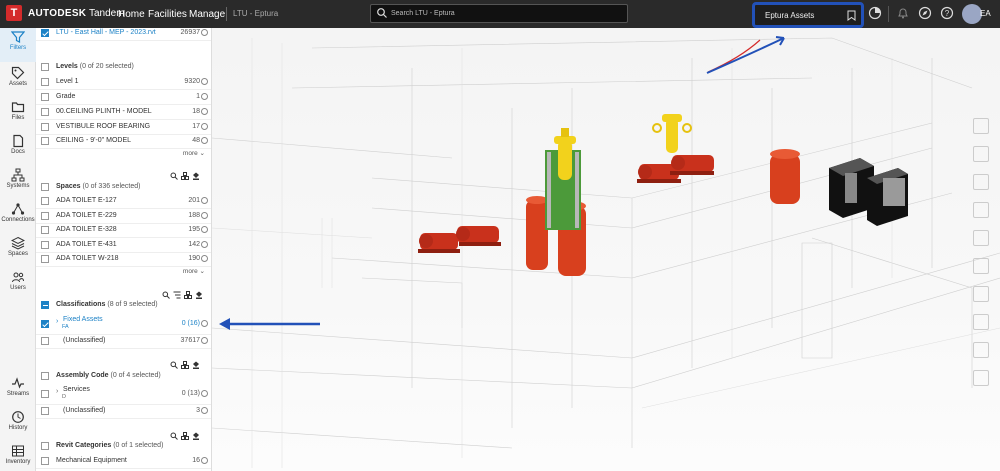  I want to click on list-item: ADA TOILET E-431 142, so click(123, 245).